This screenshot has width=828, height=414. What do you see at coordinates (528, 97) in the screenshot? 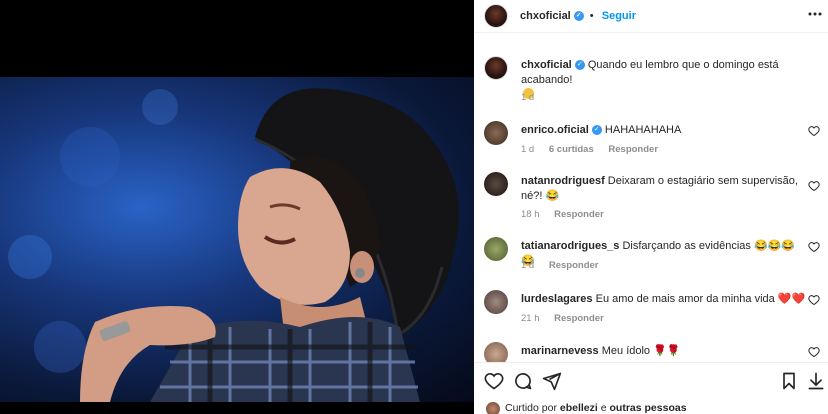
I see `caption-meta: 1 d` at bounding box center [528, 97].